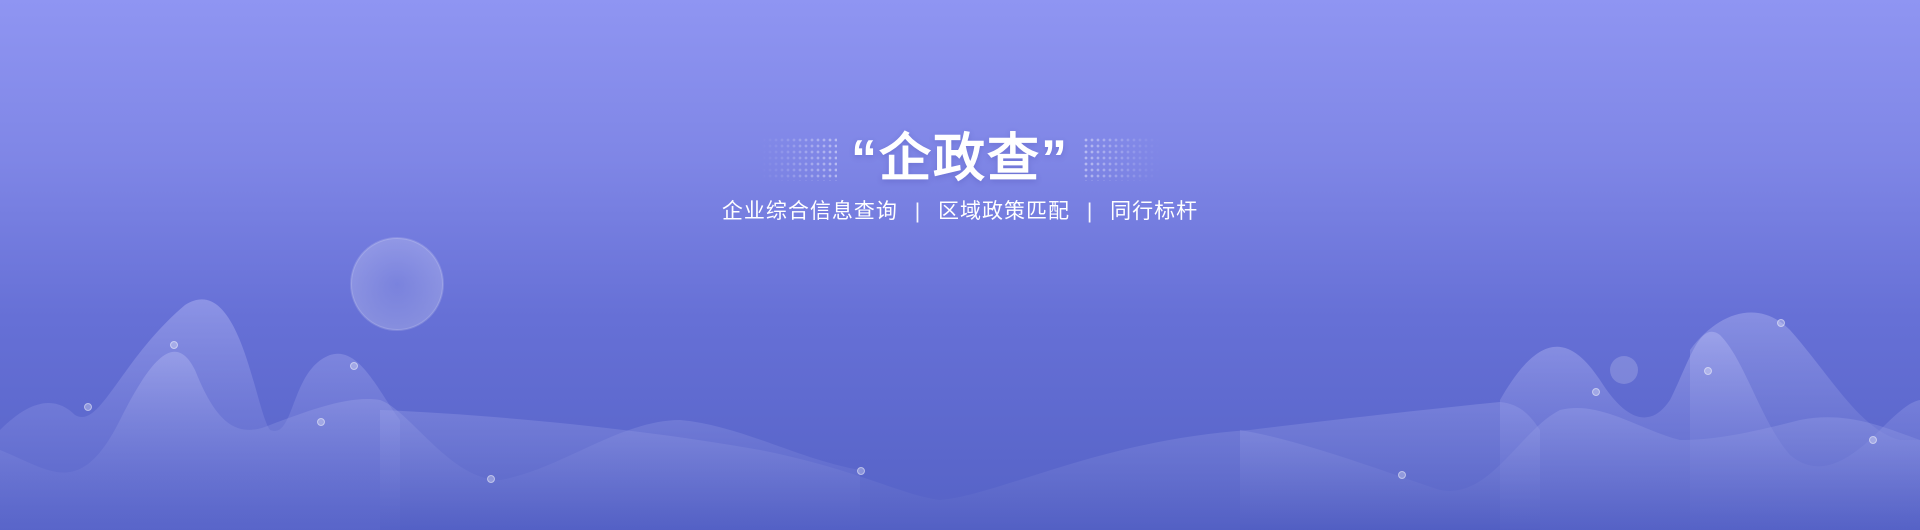 The width and height of the screenshot is (1920, 530). Describe the element at coordinates (1121, 159) in the screenshot. I see `dot-pattern-right` at that location.